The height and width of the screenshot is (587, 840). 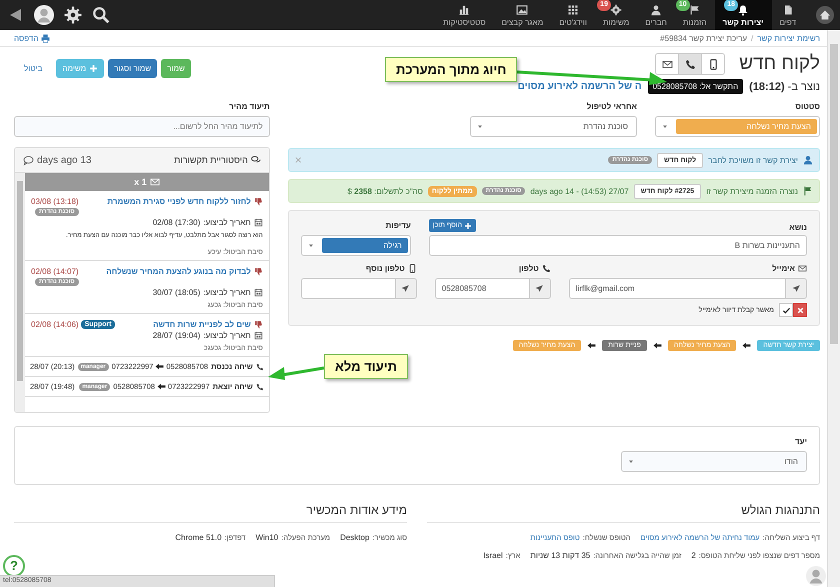 What do you see at coordinates (611, 106) in the screenshot?
I see `field-label: אחראי לטיפול` at bounding box center [611, 106].